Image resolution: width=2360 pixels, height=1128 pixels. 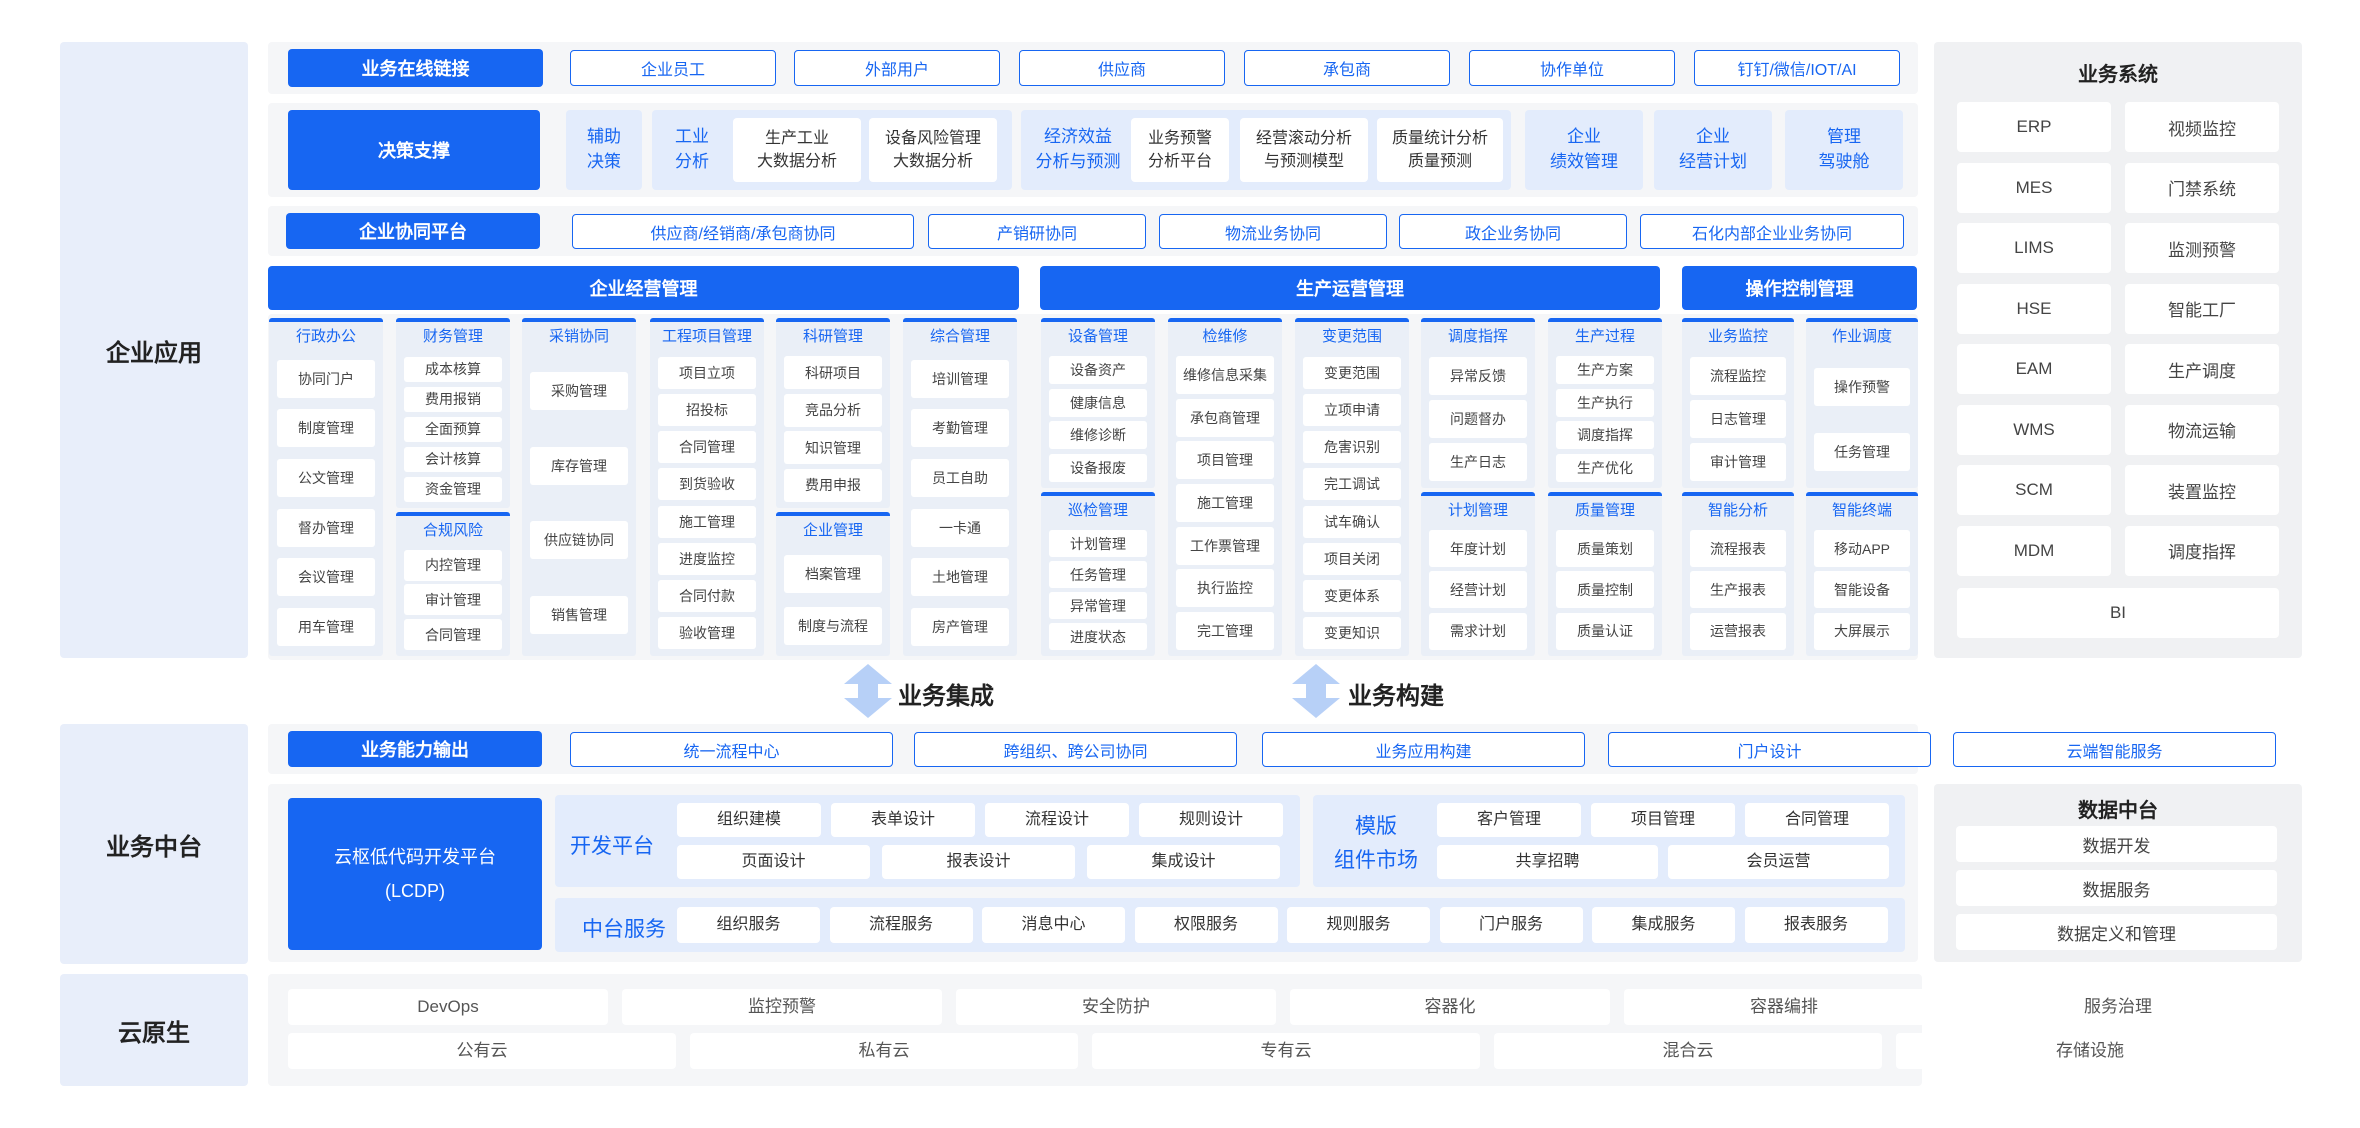 I want to click on module-column-title: 合规风险, so click(x=452, y=530).